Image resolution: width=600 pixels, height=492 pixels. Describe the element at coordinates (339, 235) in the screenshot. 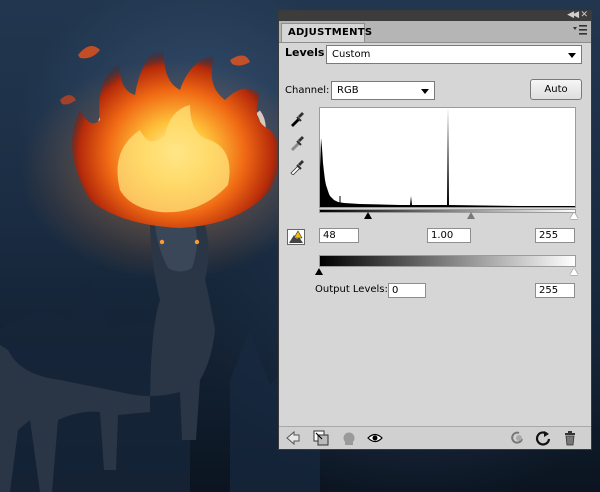

I see `input-black-field: 48` at that location.